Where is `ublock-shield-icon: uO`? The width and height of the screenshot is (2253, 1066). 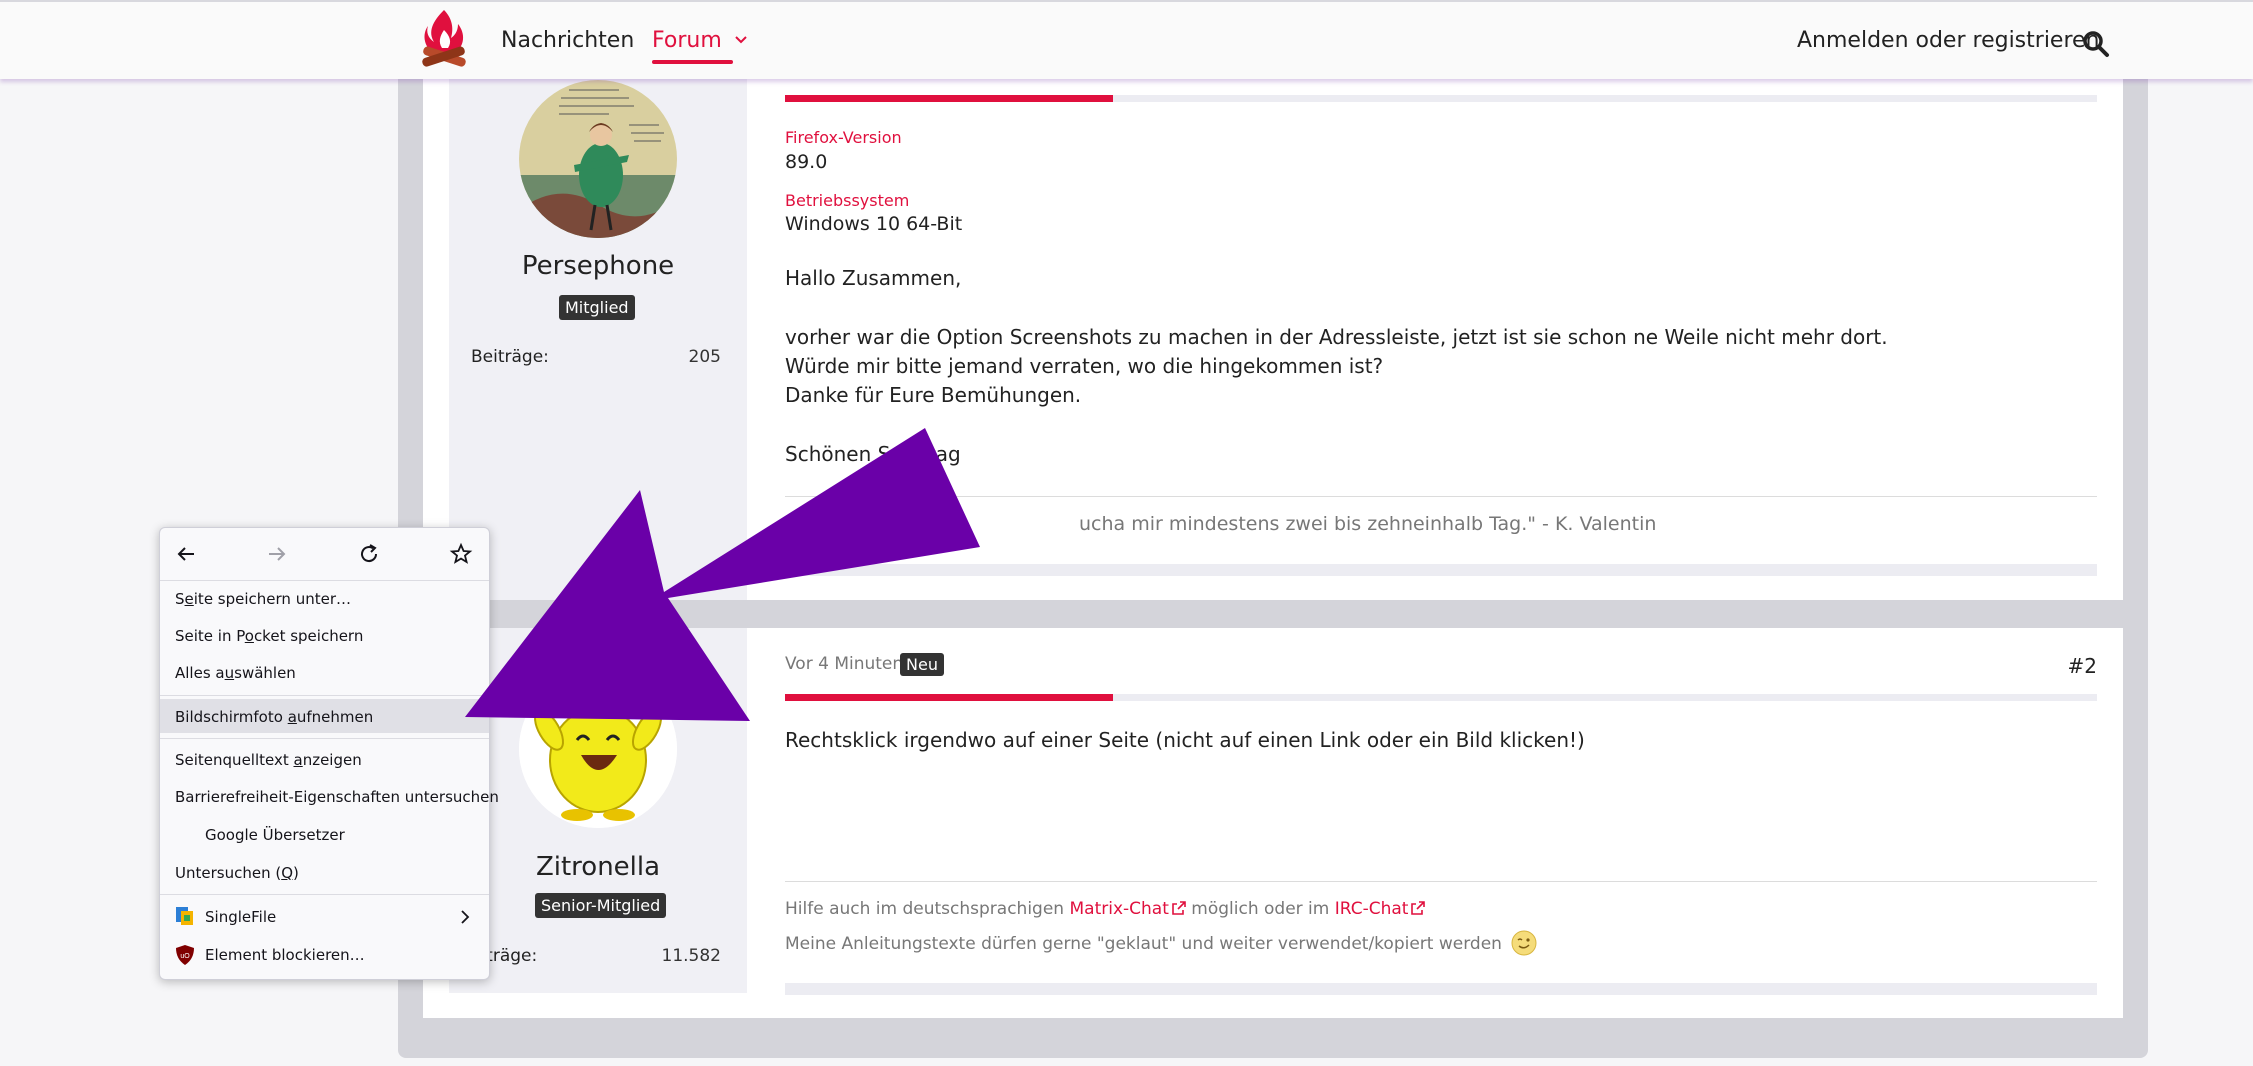
ublock-shield-icon: uO is located at coordinates (185, 955).